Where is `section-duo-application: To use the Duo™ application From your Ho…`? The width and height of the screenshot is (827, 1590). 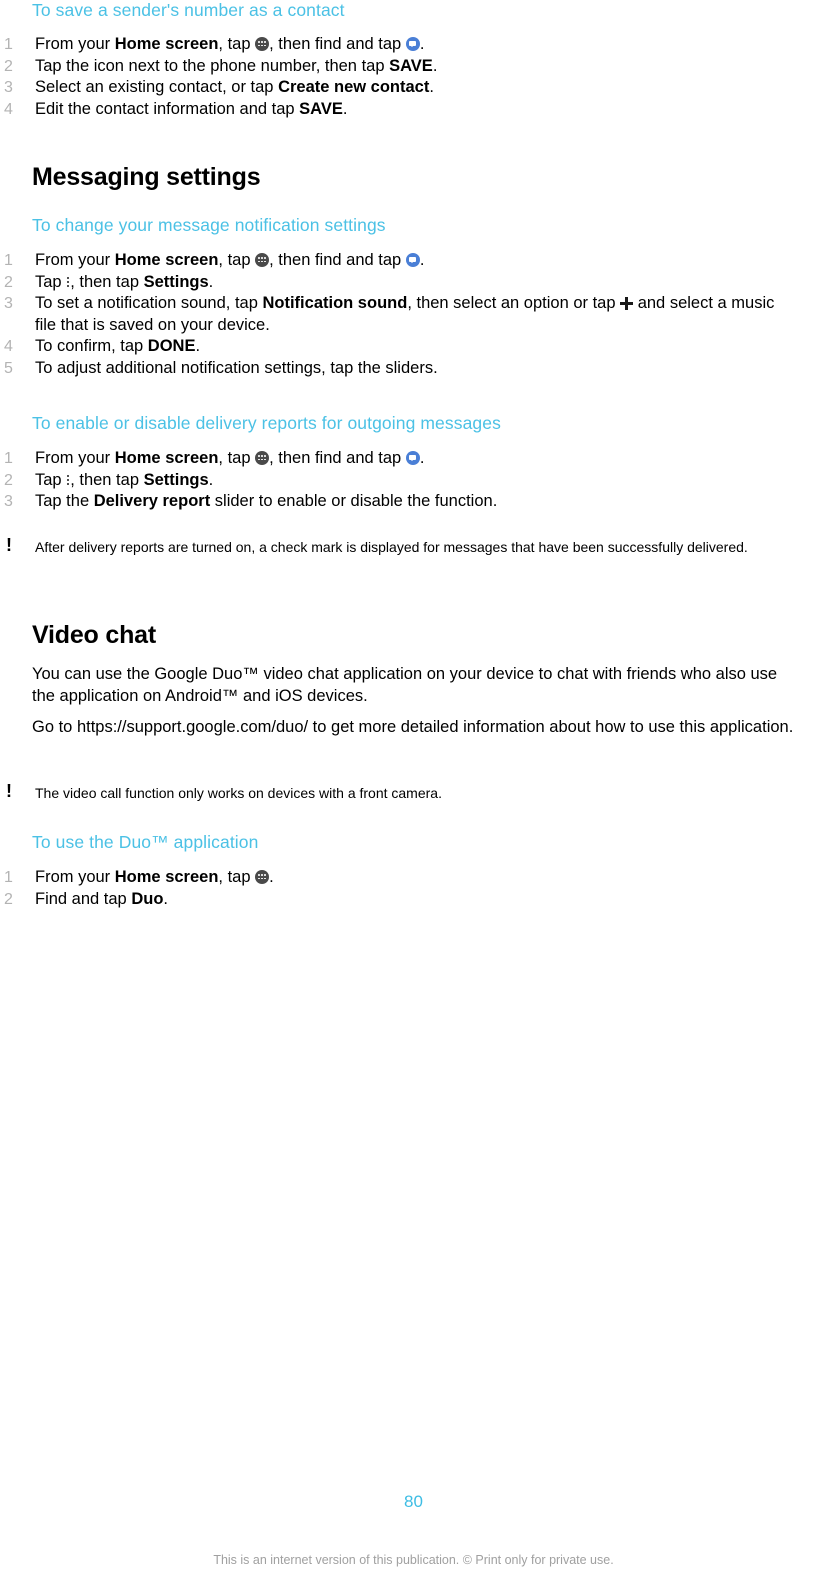
section-duo-application: To use the Duo™ application From your Ho… is located at coordinates (400, 871).